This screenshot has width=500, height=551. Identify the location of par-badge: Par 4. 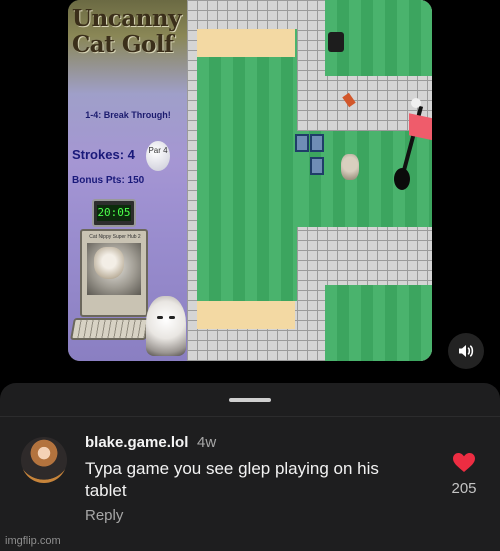
(158, 156).